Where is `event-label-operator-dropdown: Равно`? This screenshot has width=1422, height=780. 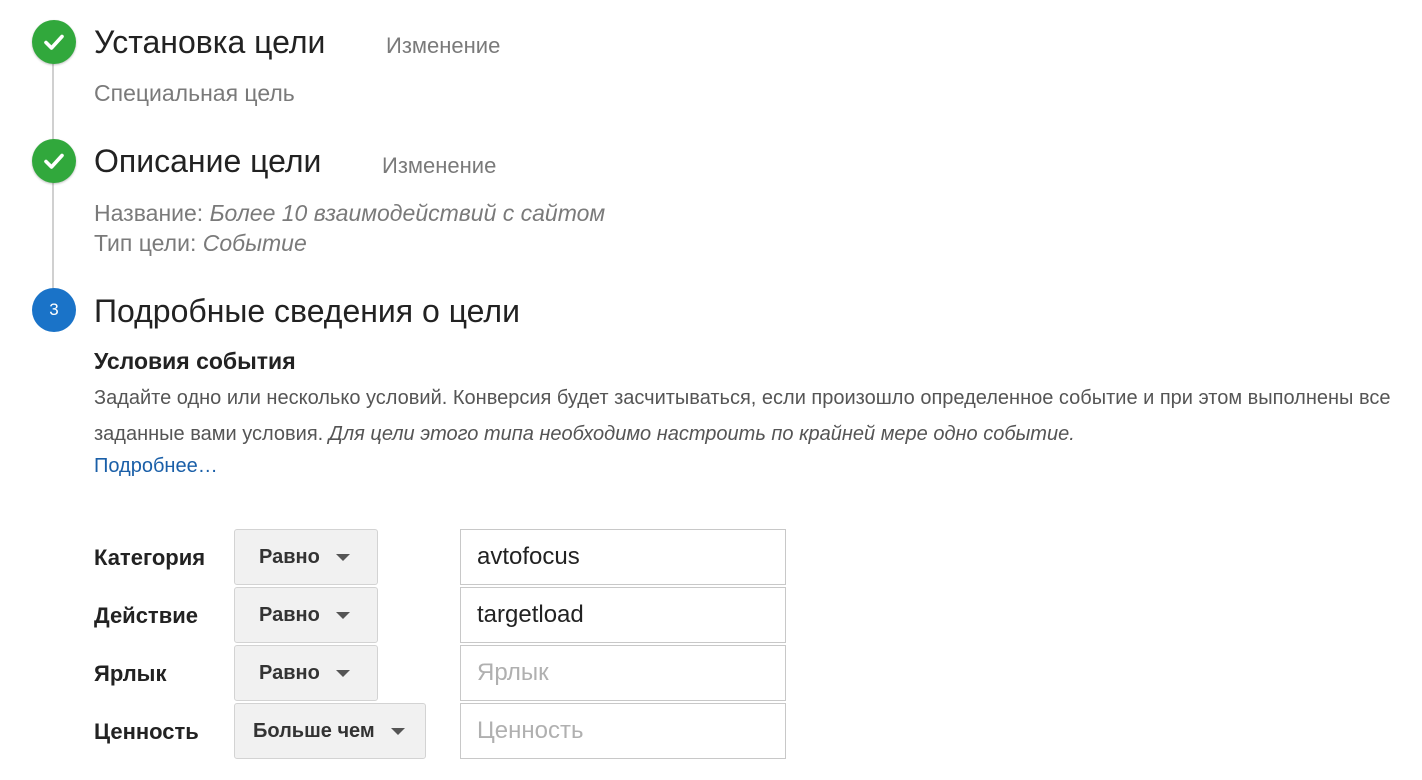
event-label-operator-dropdown: Равно is located at coordinates (306, 673).